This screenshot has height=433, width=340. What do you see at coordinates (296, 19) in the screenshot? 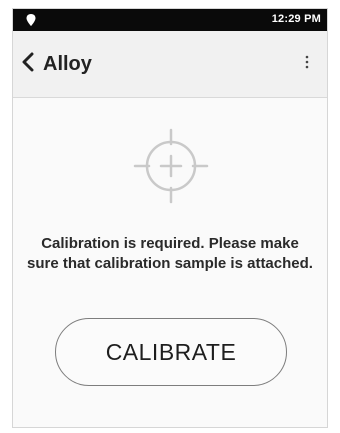
I see `status-time: 12:29 PM` at bounding box center [296, 19].